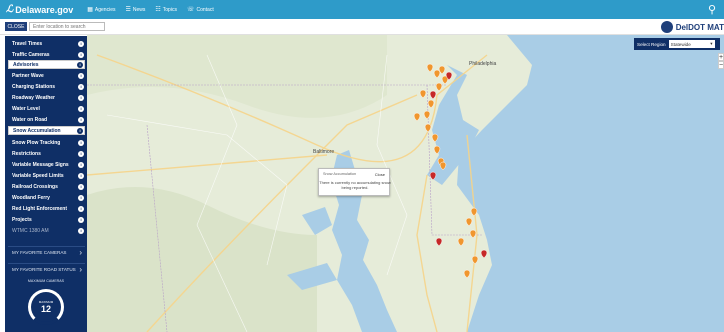  I want to click on sidebar-item-label: Partner Wave, so click(28, 75).